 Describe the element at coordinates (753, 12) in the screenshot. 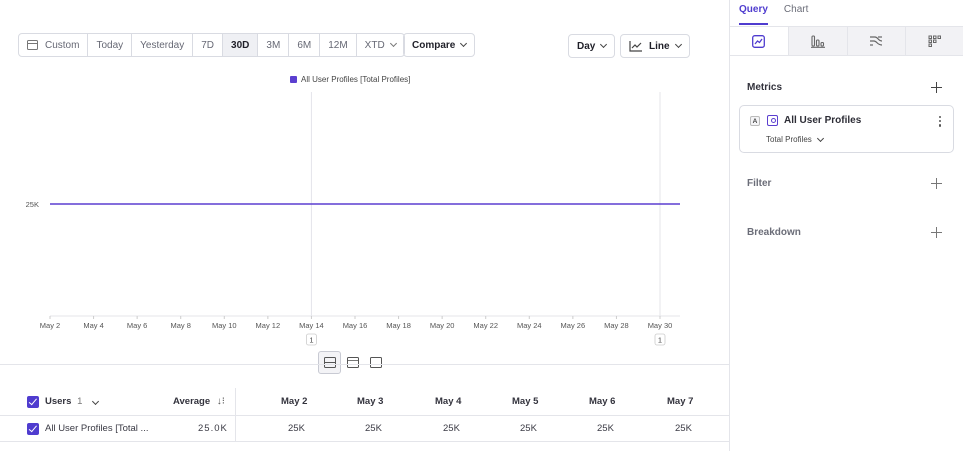

I see `tab-query: Query` at that location.